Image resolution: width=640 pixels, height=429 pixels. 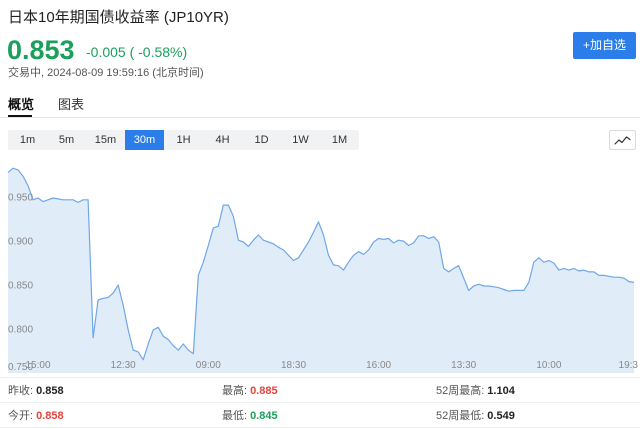 What do you see at coordinates (235, 416) in the screenshot?
I see `stat-label: 最低:` at bounding box center [235, 416].